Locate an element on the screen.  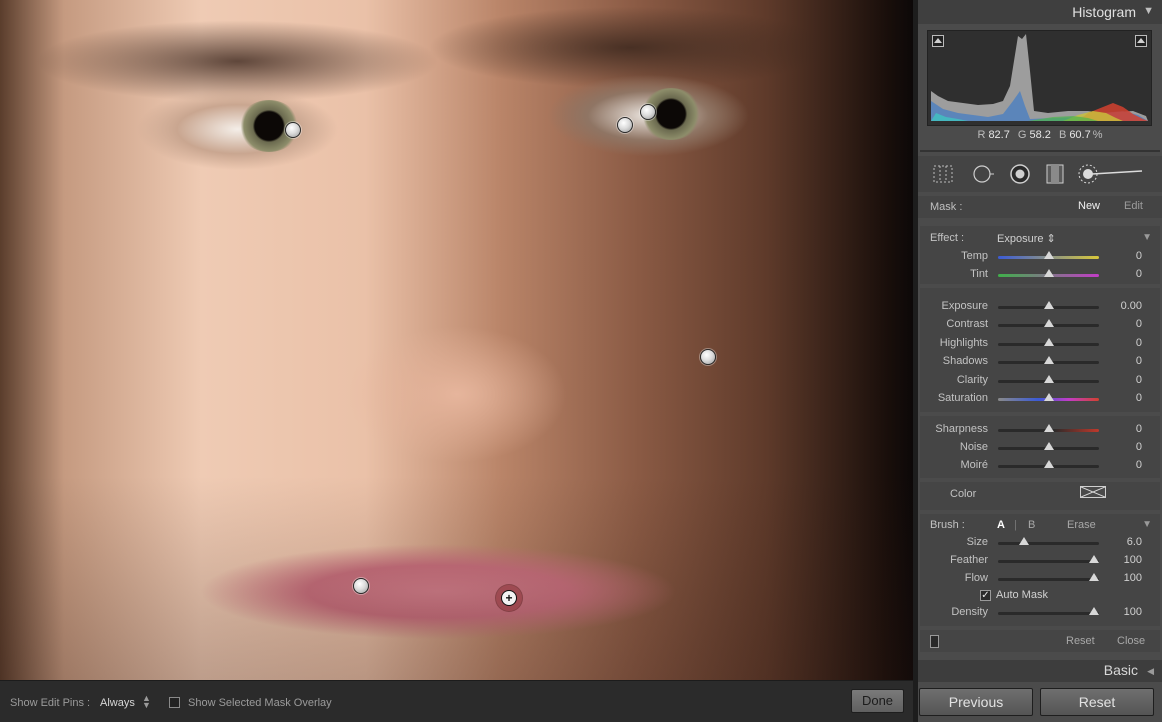
mask-new-button: New is located at coordinates (1089, 206).